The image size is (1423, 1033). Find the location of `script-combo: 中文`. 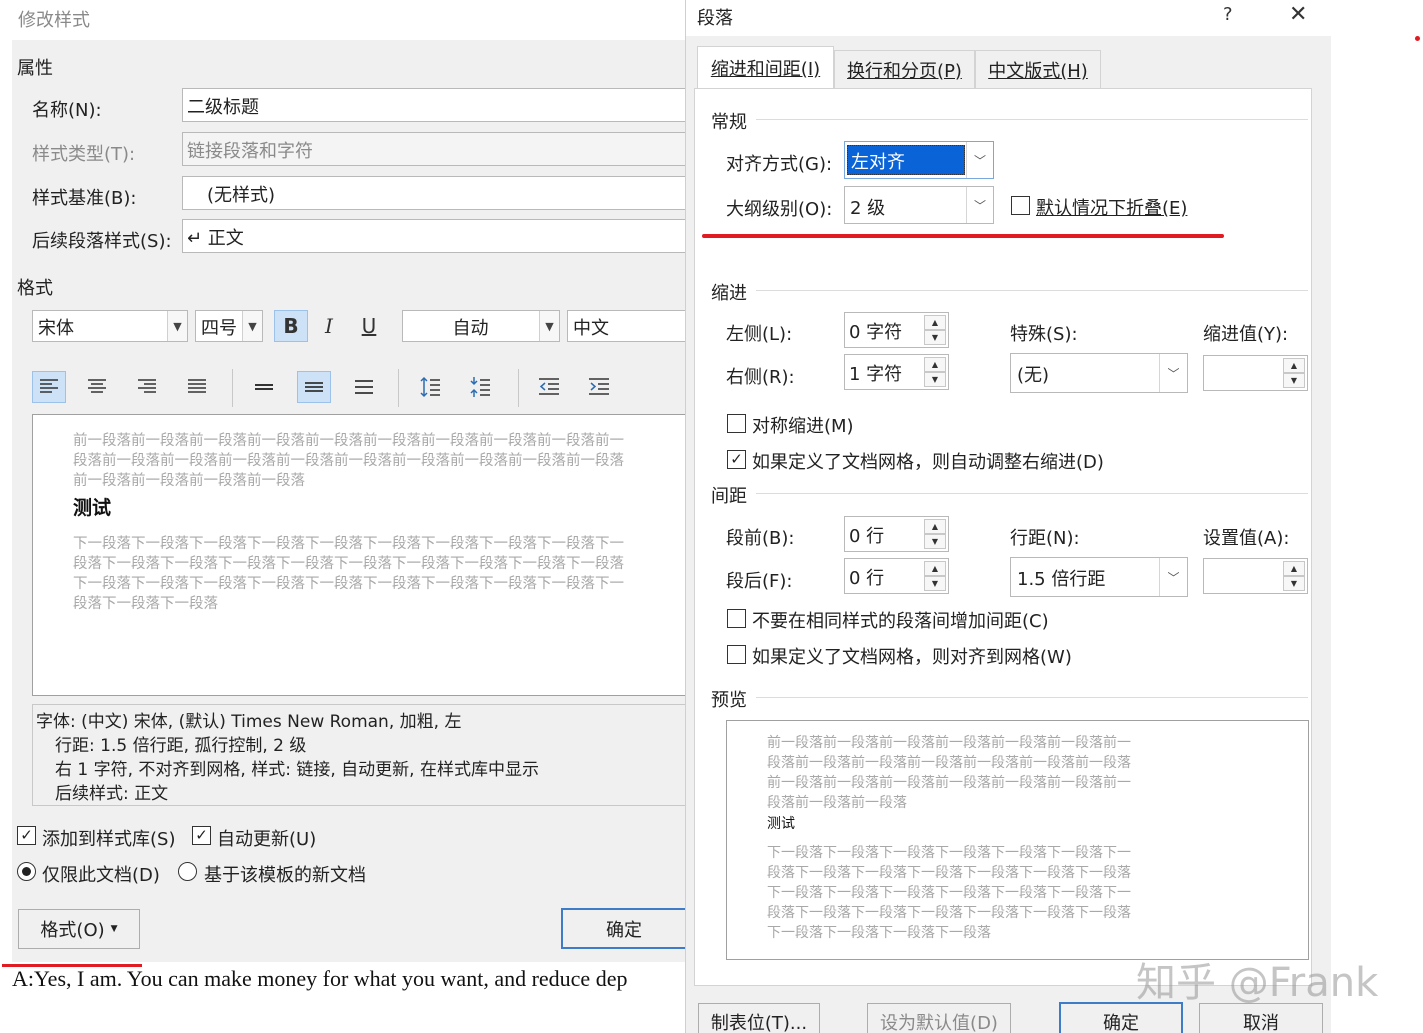

script-combo: 中文 is located at coordinates (628, 326).